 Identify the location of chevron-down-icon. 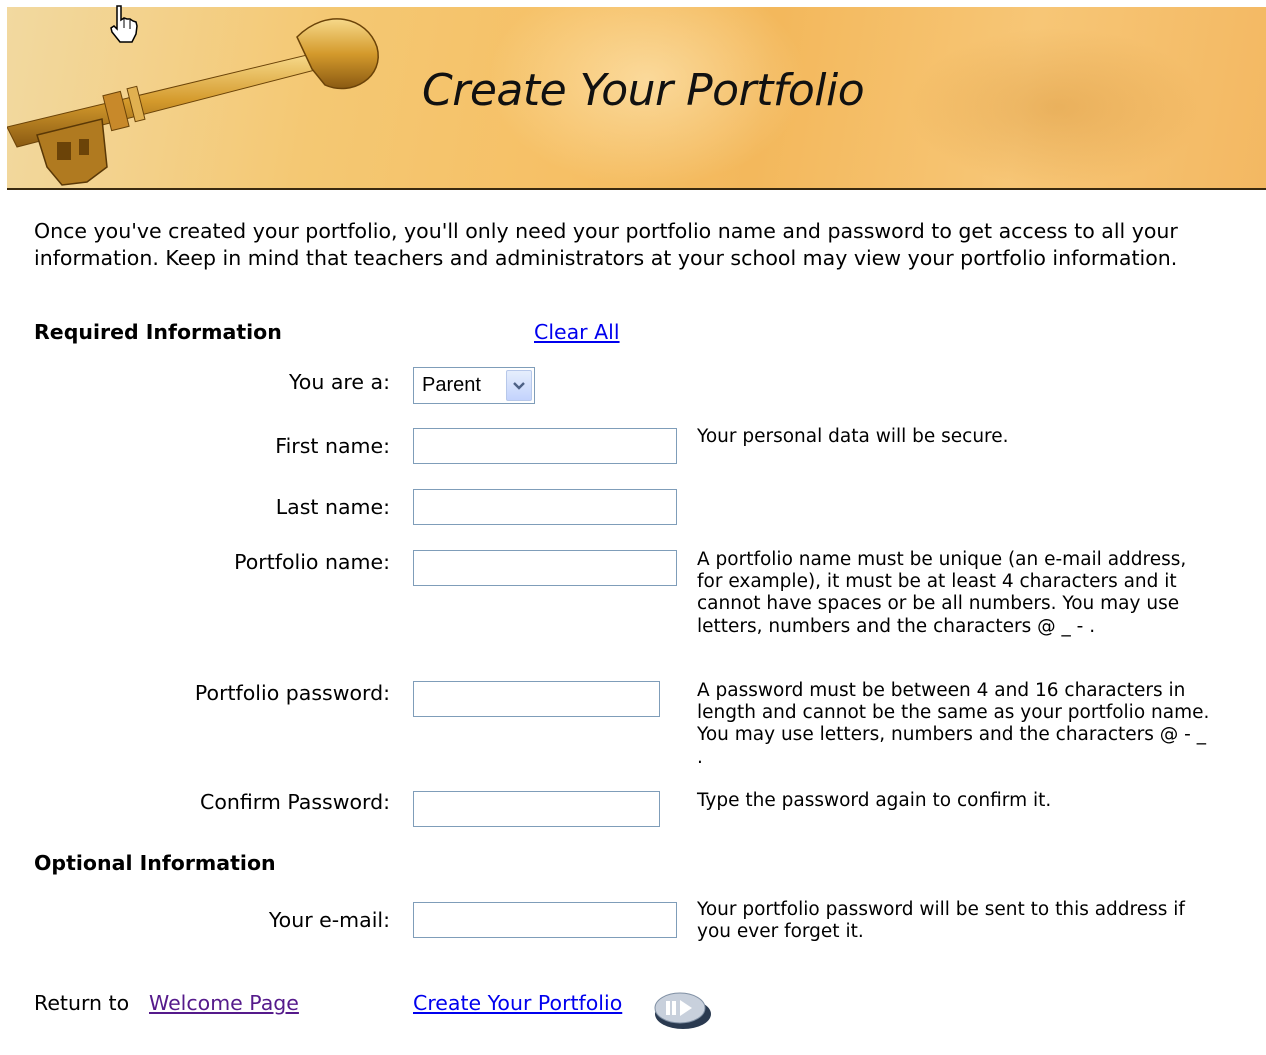
(519, 386).